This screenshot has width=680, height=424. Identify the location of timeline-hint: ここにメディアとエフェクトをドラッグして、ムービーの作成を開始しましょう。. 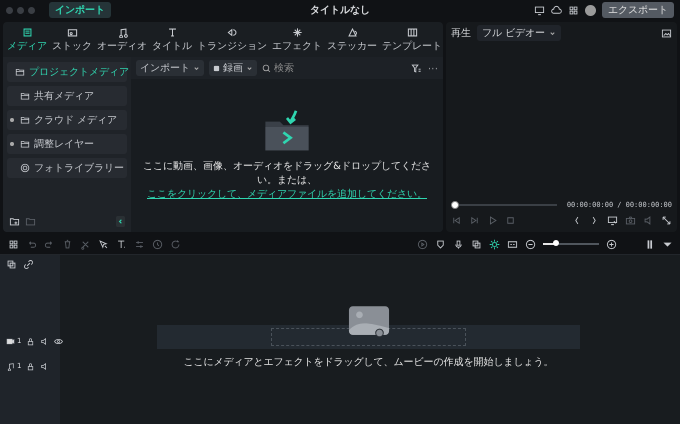
(369, 362).